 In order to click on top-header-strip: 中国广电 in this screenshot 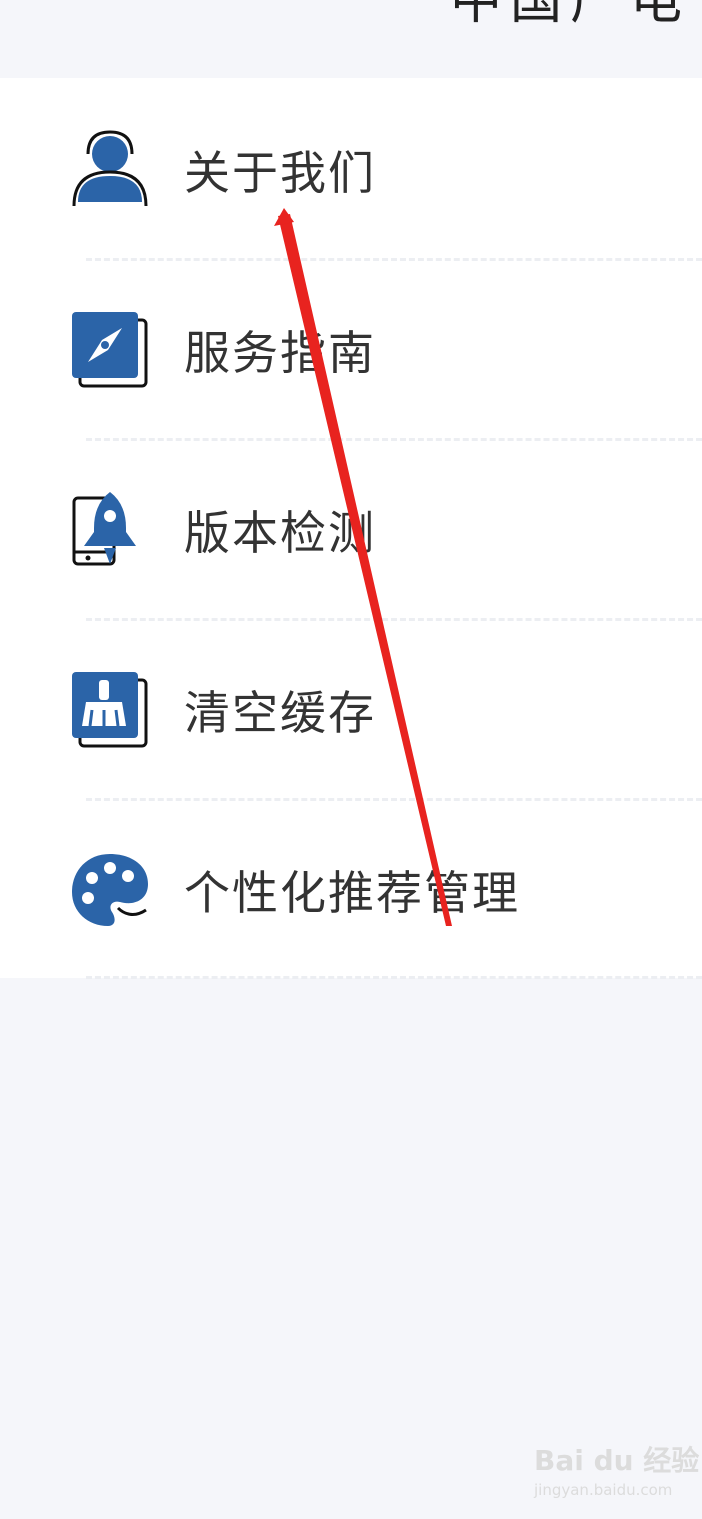, I will do `click(351, 39)`.